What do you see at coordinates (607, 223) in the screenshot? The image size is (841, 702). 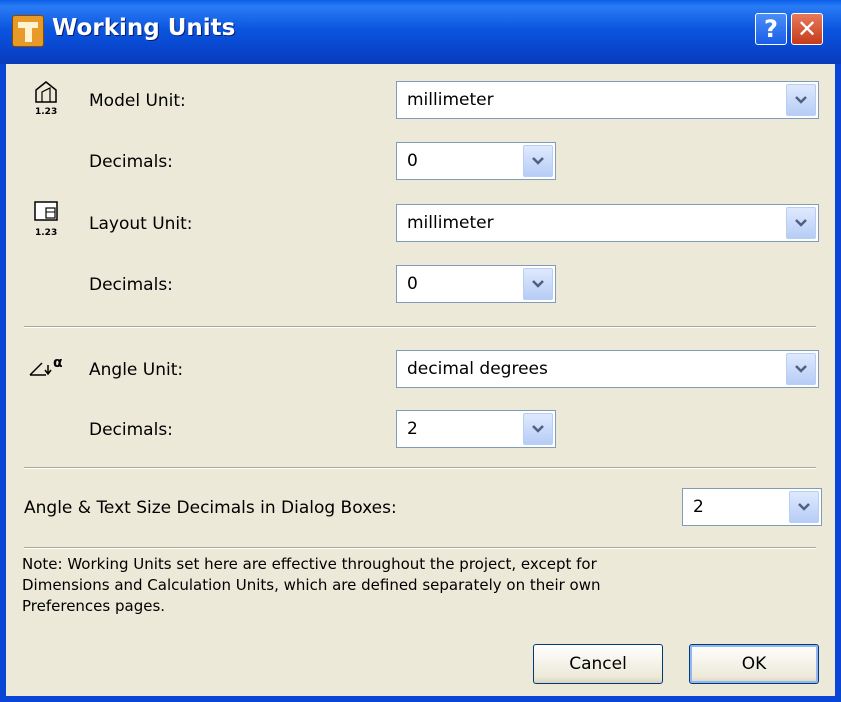 I see `layout-unit-select: millimeter` at bounding box center [607, 223].